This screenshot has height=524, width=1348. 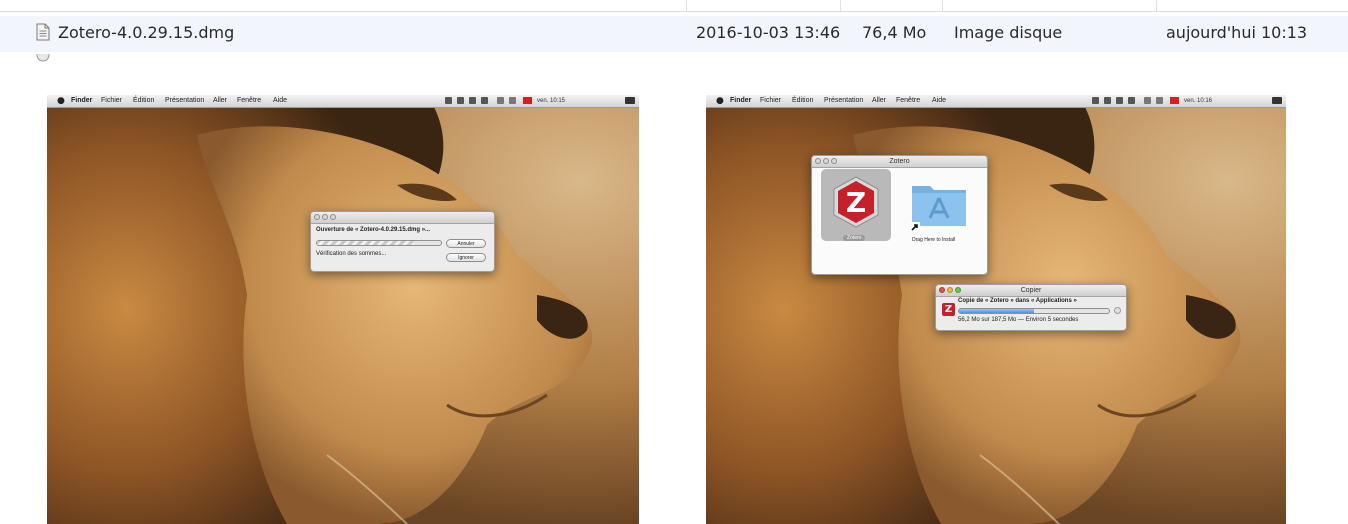 I want to click on list-divider, so click(x=674, y=11).